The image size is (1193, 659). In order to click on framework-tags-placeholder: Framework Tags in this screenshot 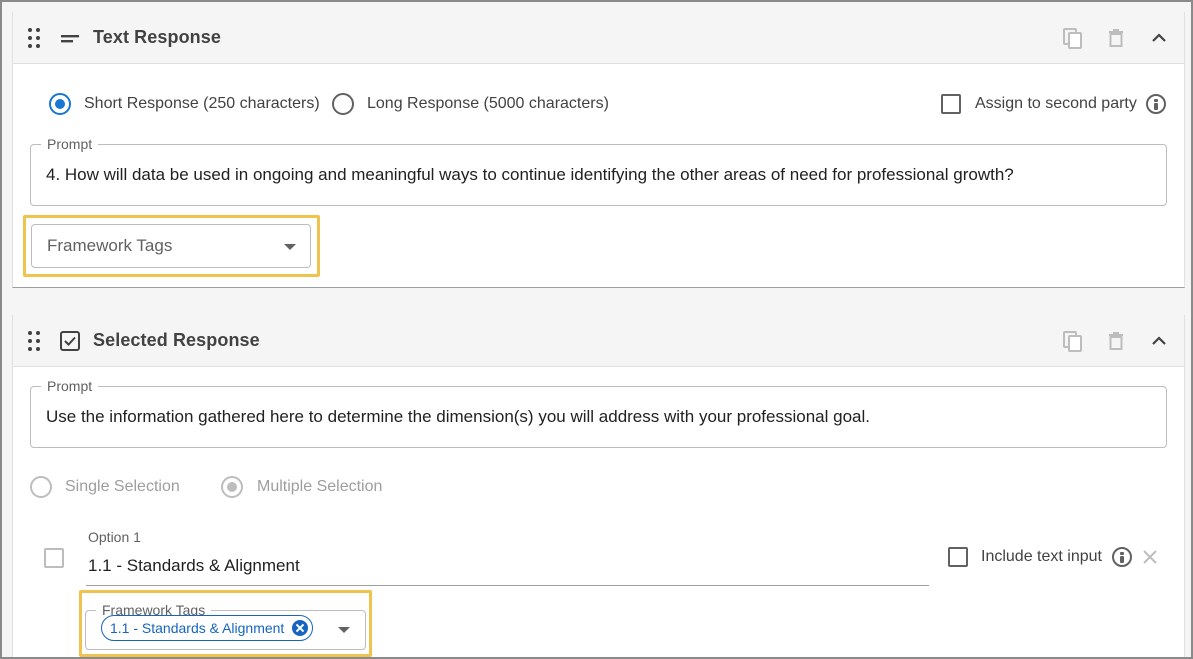, I will do `click(110, 245)`.